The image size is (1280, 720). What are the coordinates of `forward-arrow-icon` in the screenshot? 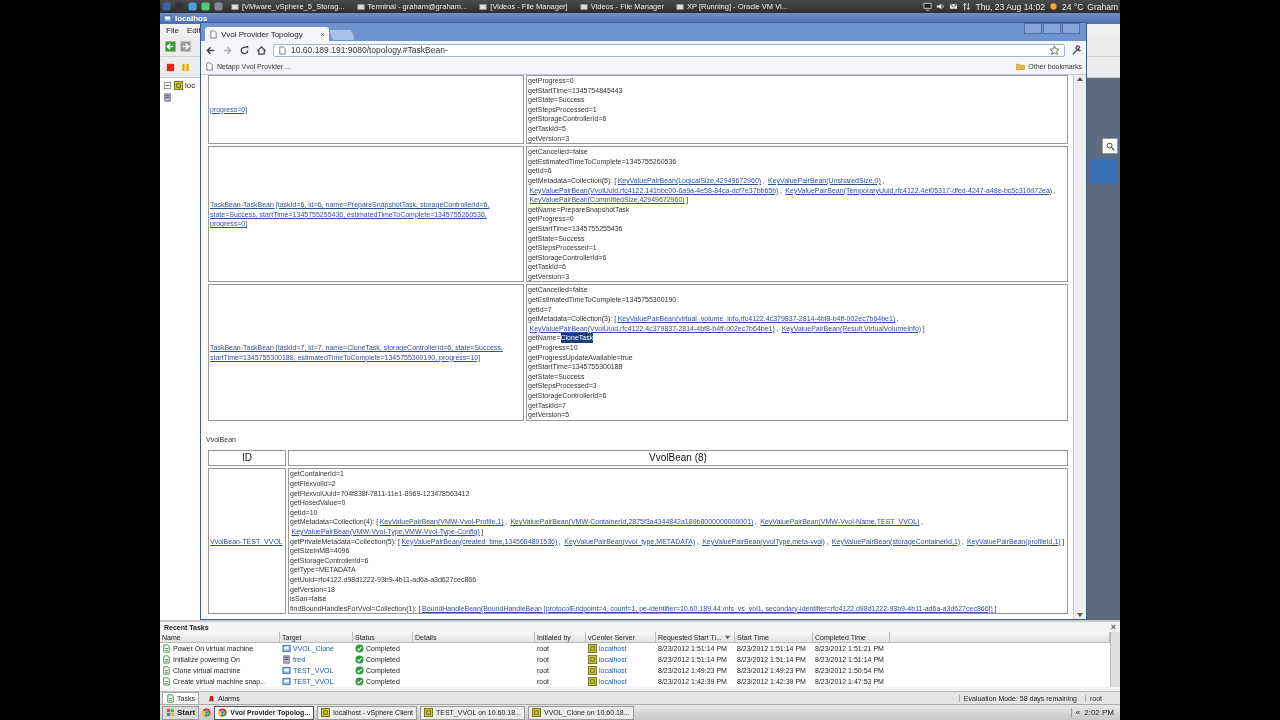 It's located at (185, 46).